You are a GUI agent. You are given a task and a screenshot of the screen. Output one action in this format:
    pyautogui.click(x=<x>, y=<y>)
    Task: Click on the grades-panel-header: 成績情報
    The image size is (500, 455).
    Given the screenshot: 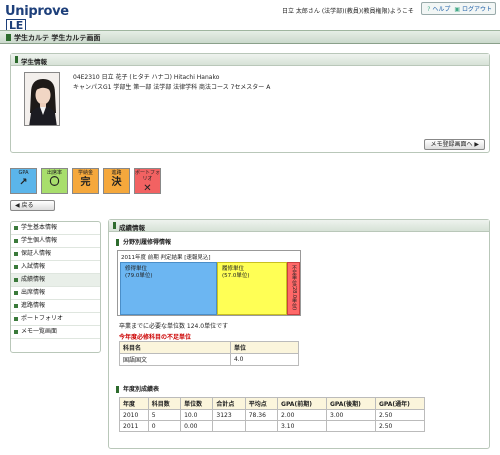 What is the action you would take?
    pyautogui.click(x=299, y=226)
    